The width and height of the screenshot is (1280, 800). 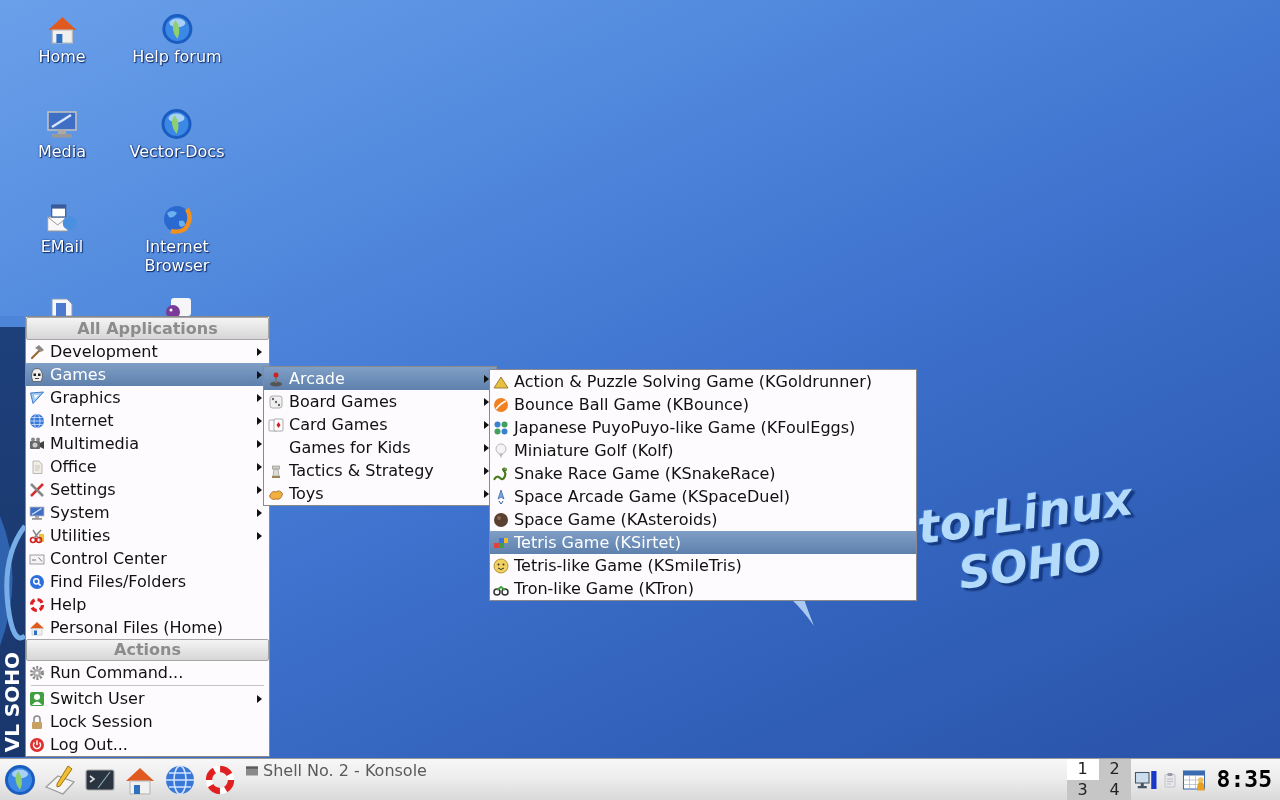 What do you see at coordinates (37, 672) in the screenshot?
I see `gear-icon` at bounding box center [37, 672].